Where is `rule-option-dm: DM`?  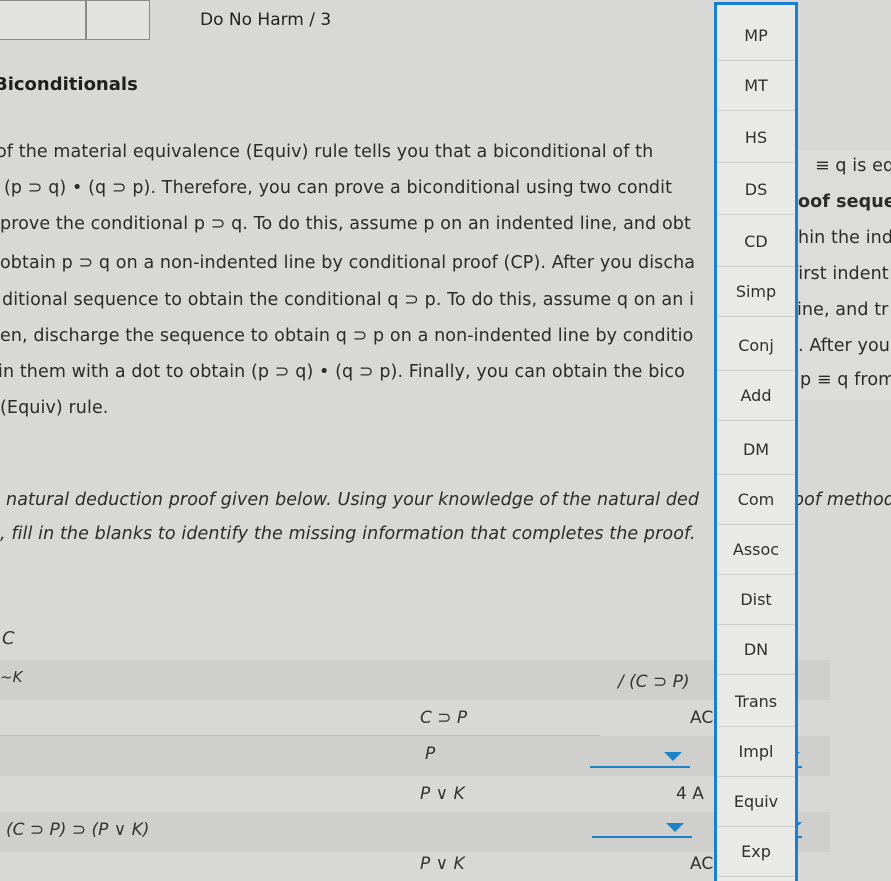
rule-option-dm: DM is located at coordinates (756, 450).